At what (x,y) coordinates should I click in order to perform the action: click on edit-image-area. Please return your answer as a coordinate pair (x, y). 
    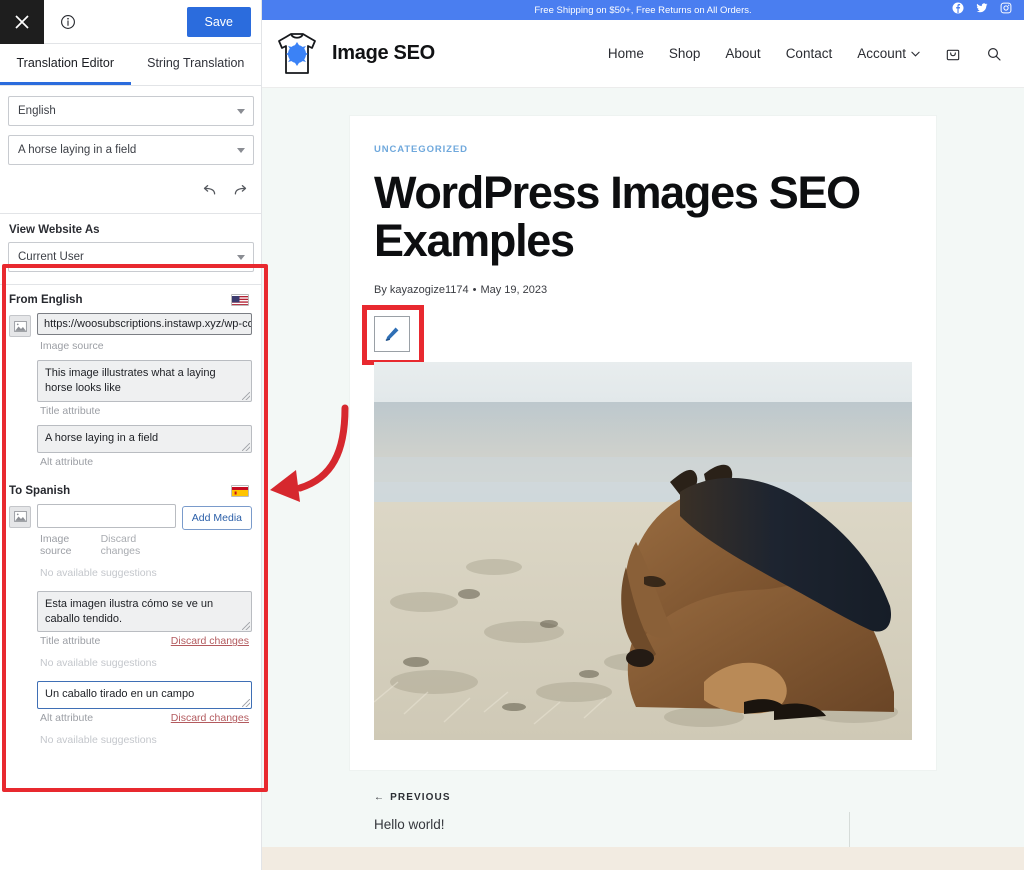
    Looking at the image, I should click on (637, 335).